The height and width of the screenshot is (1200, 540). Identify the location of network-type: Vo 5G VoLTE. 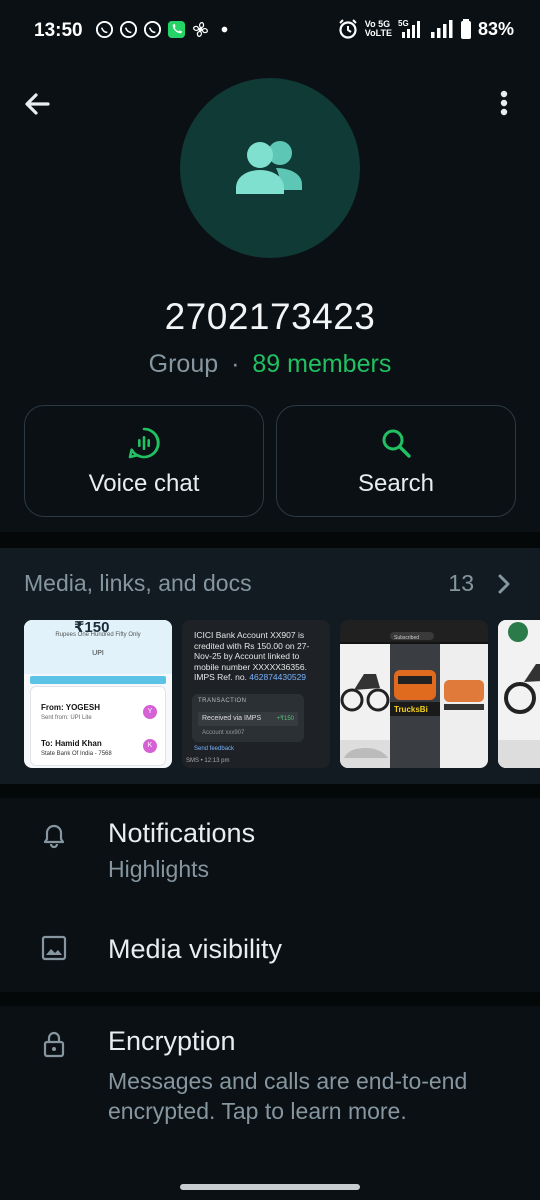
(378, 29).